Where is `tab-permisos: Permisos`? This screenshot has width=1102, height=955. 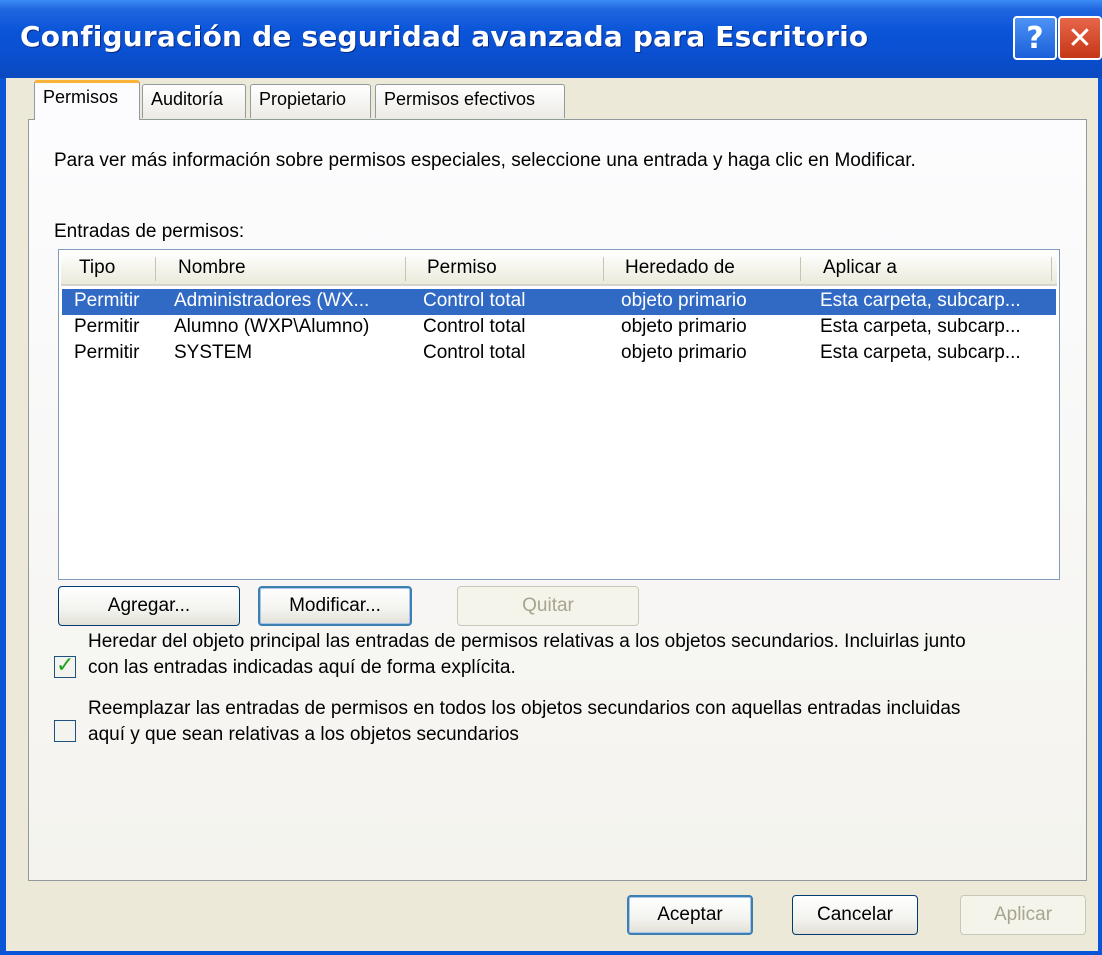
tab-permisos: Permisos is located at coordinates (87, 100).